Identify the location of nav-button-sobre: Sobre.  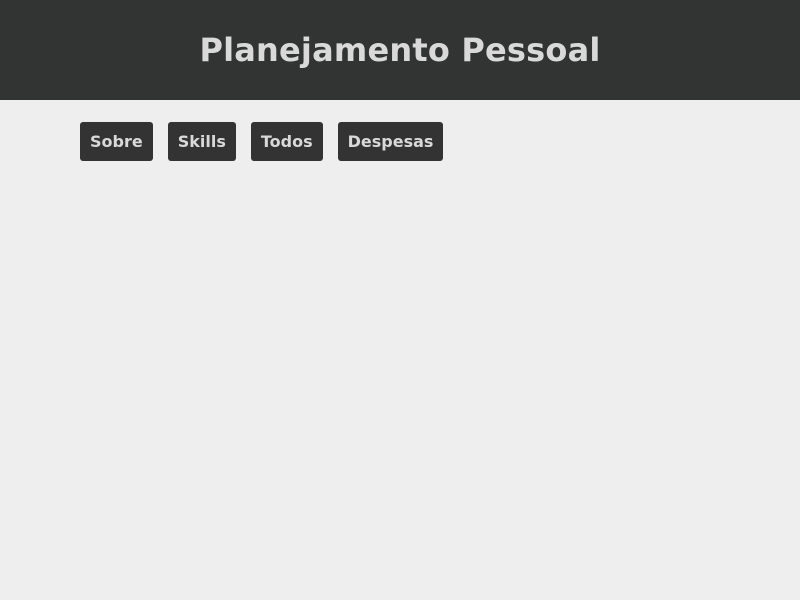
(116, 141).